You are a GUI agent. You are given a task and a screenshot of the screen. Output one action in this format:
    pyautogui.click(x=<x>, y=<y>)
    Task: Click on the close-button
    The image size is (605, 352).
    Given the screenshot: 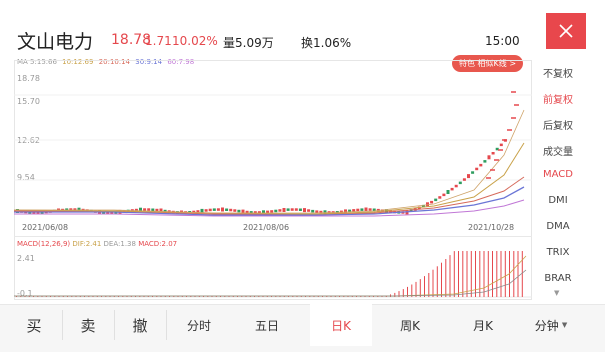 What is the action you would take?
    pyautogui.click(x=566, y=31)
    